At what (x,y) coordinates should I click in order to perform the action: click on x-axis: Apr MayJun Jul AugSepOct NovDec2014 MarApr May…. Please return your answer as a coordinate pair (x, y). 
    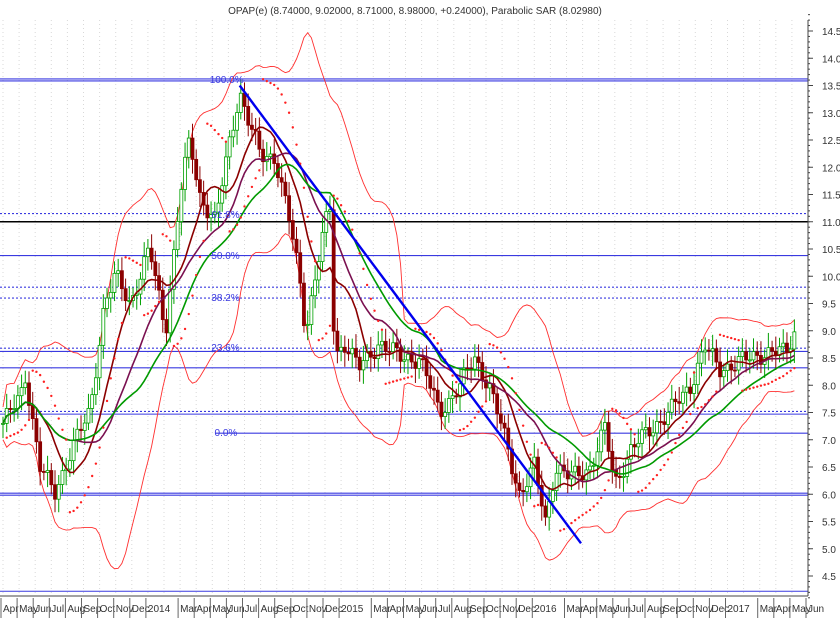
    Looking at the image, I should click on (412, 606).